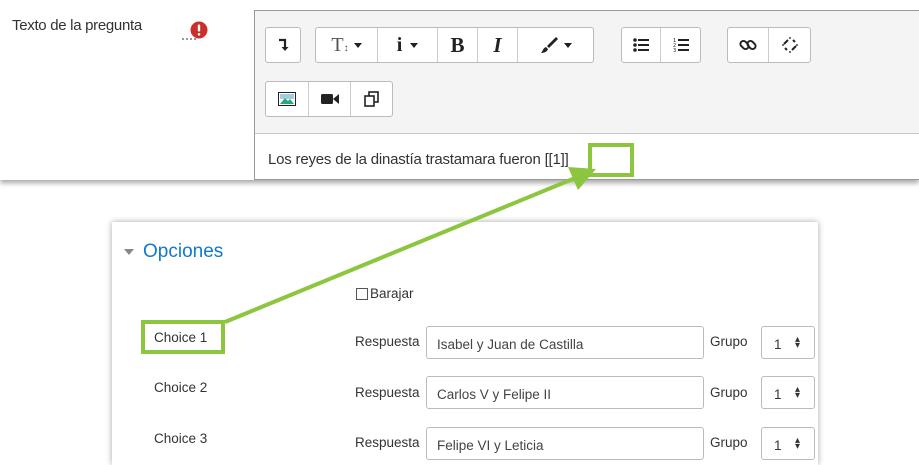  I want to click on group-value-2: 1, so click(778, 394).